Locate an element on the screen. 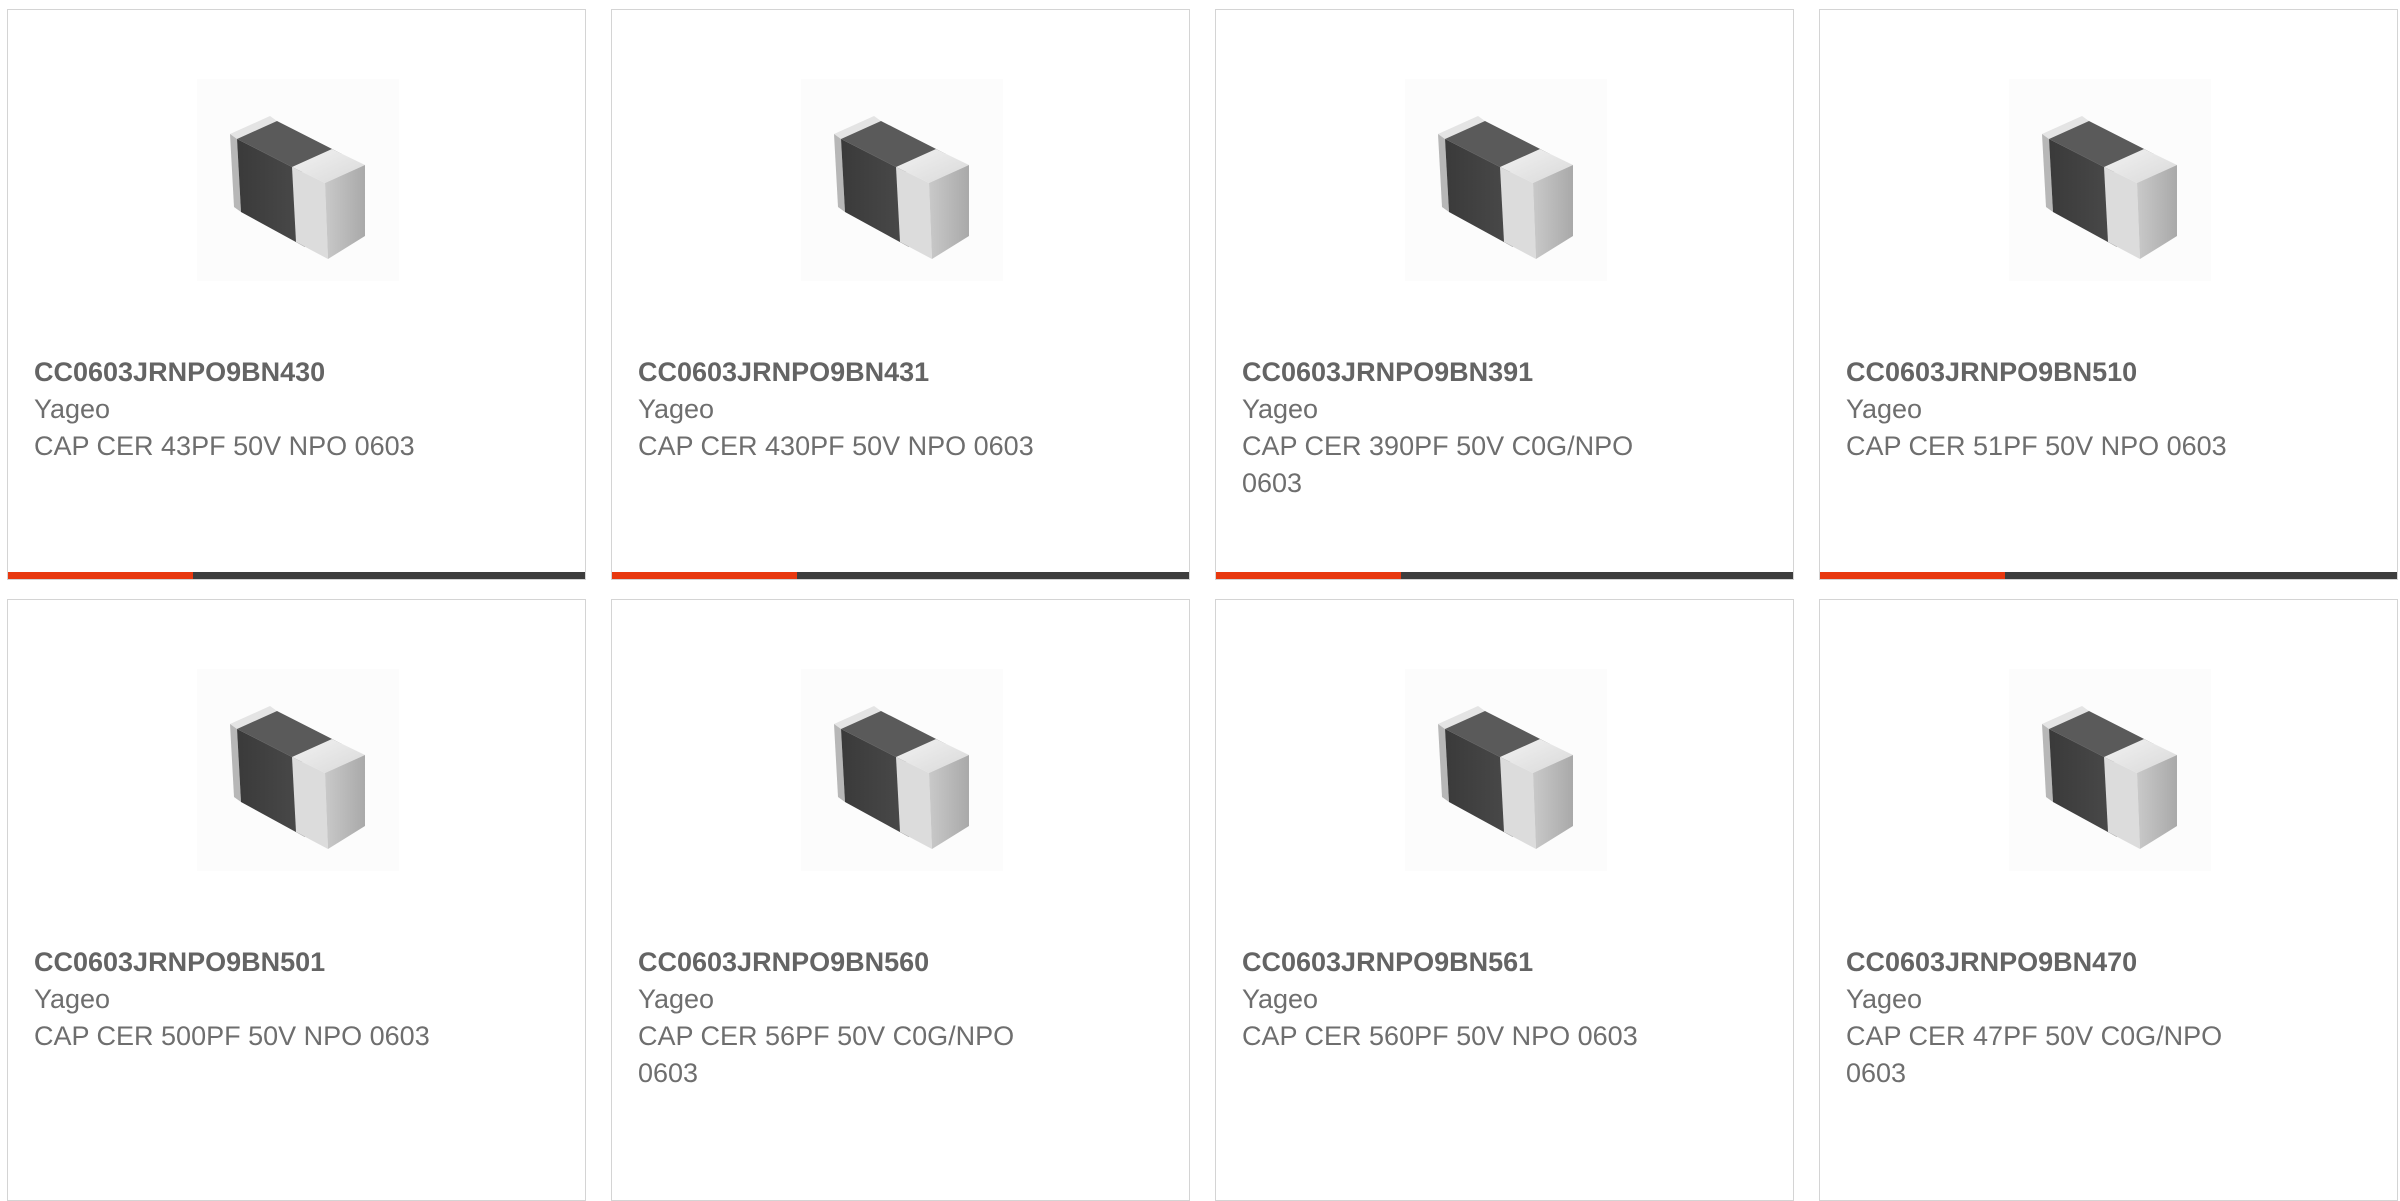  product-description: CAP CER 390PF 50V C0G/NPO 0603 is located at coordinates (1438, 464).